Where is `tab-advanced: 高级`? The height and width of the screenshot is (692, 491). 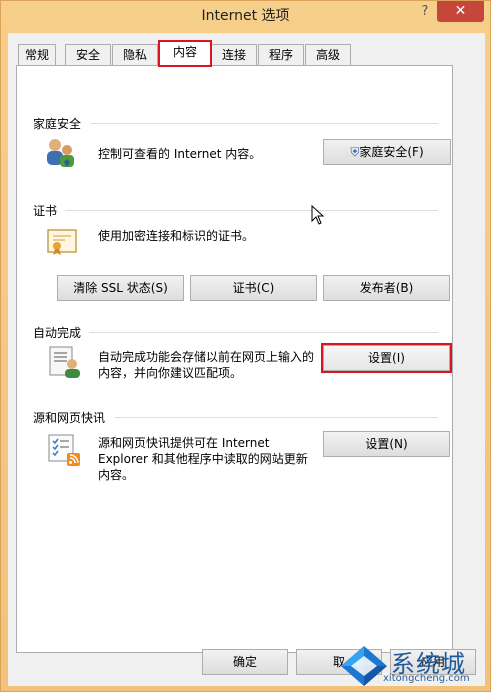
tab-advanced: 高级 is located at coordinates (328, 54).